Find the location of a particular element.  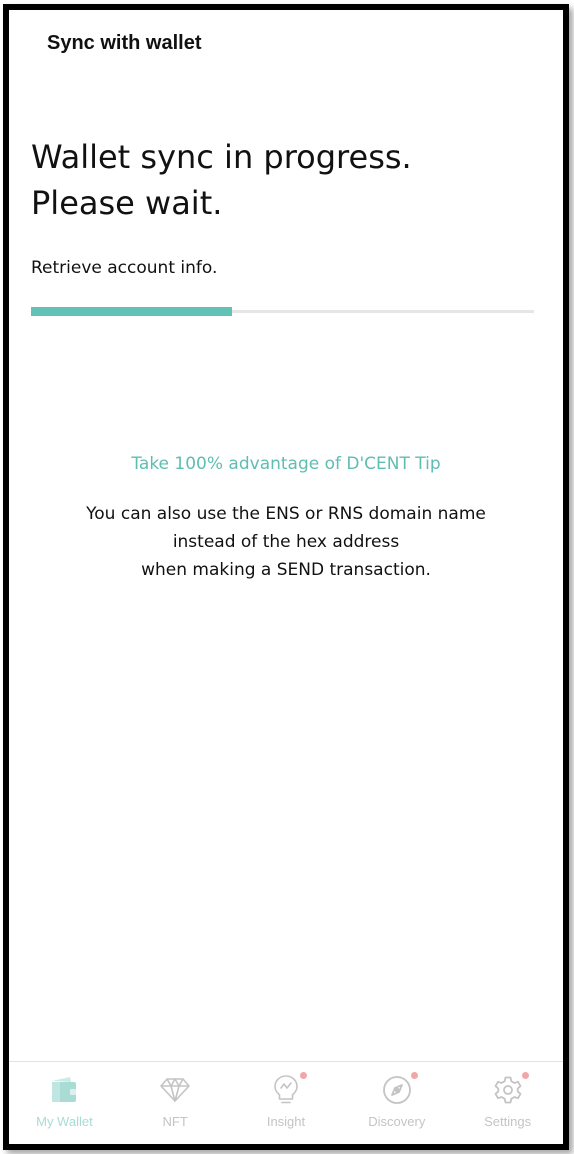

nav-item-discovery: Discovery is located at coordinates (396, 1103).